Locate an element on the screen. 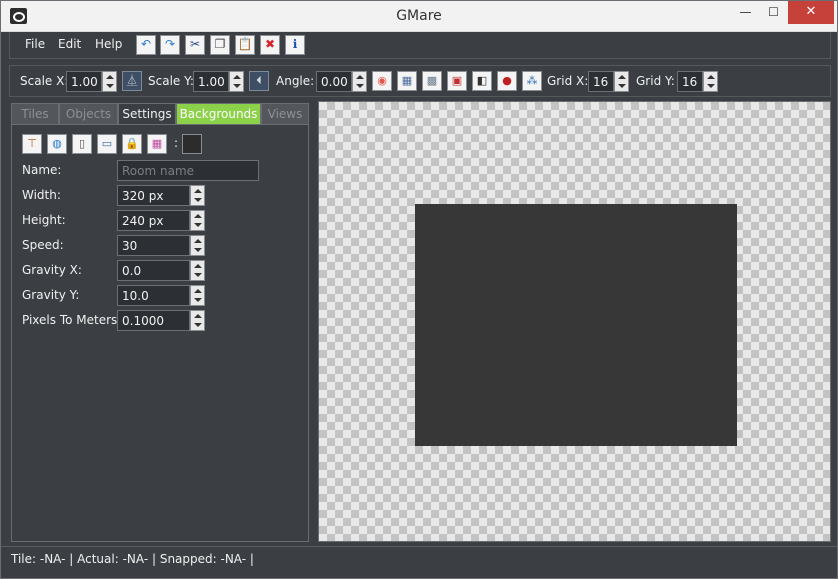  lock-button: 🔒 is located at coordinates (132, 144).